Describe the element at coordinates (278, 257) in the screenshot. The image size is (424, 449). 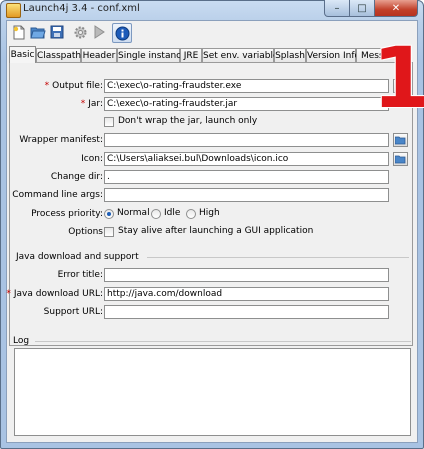
I see `section-separator` at that location.